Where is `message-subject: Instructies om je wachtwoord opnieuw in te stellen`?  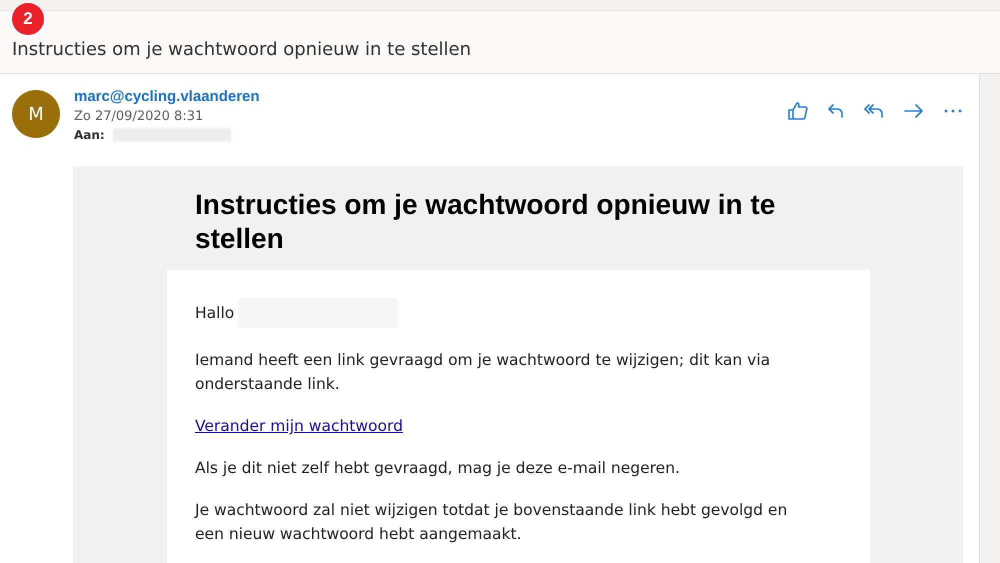 message-subject: Instructies om je wachtwoord opnieuw in te stellen is located at coordinates (241, 49).